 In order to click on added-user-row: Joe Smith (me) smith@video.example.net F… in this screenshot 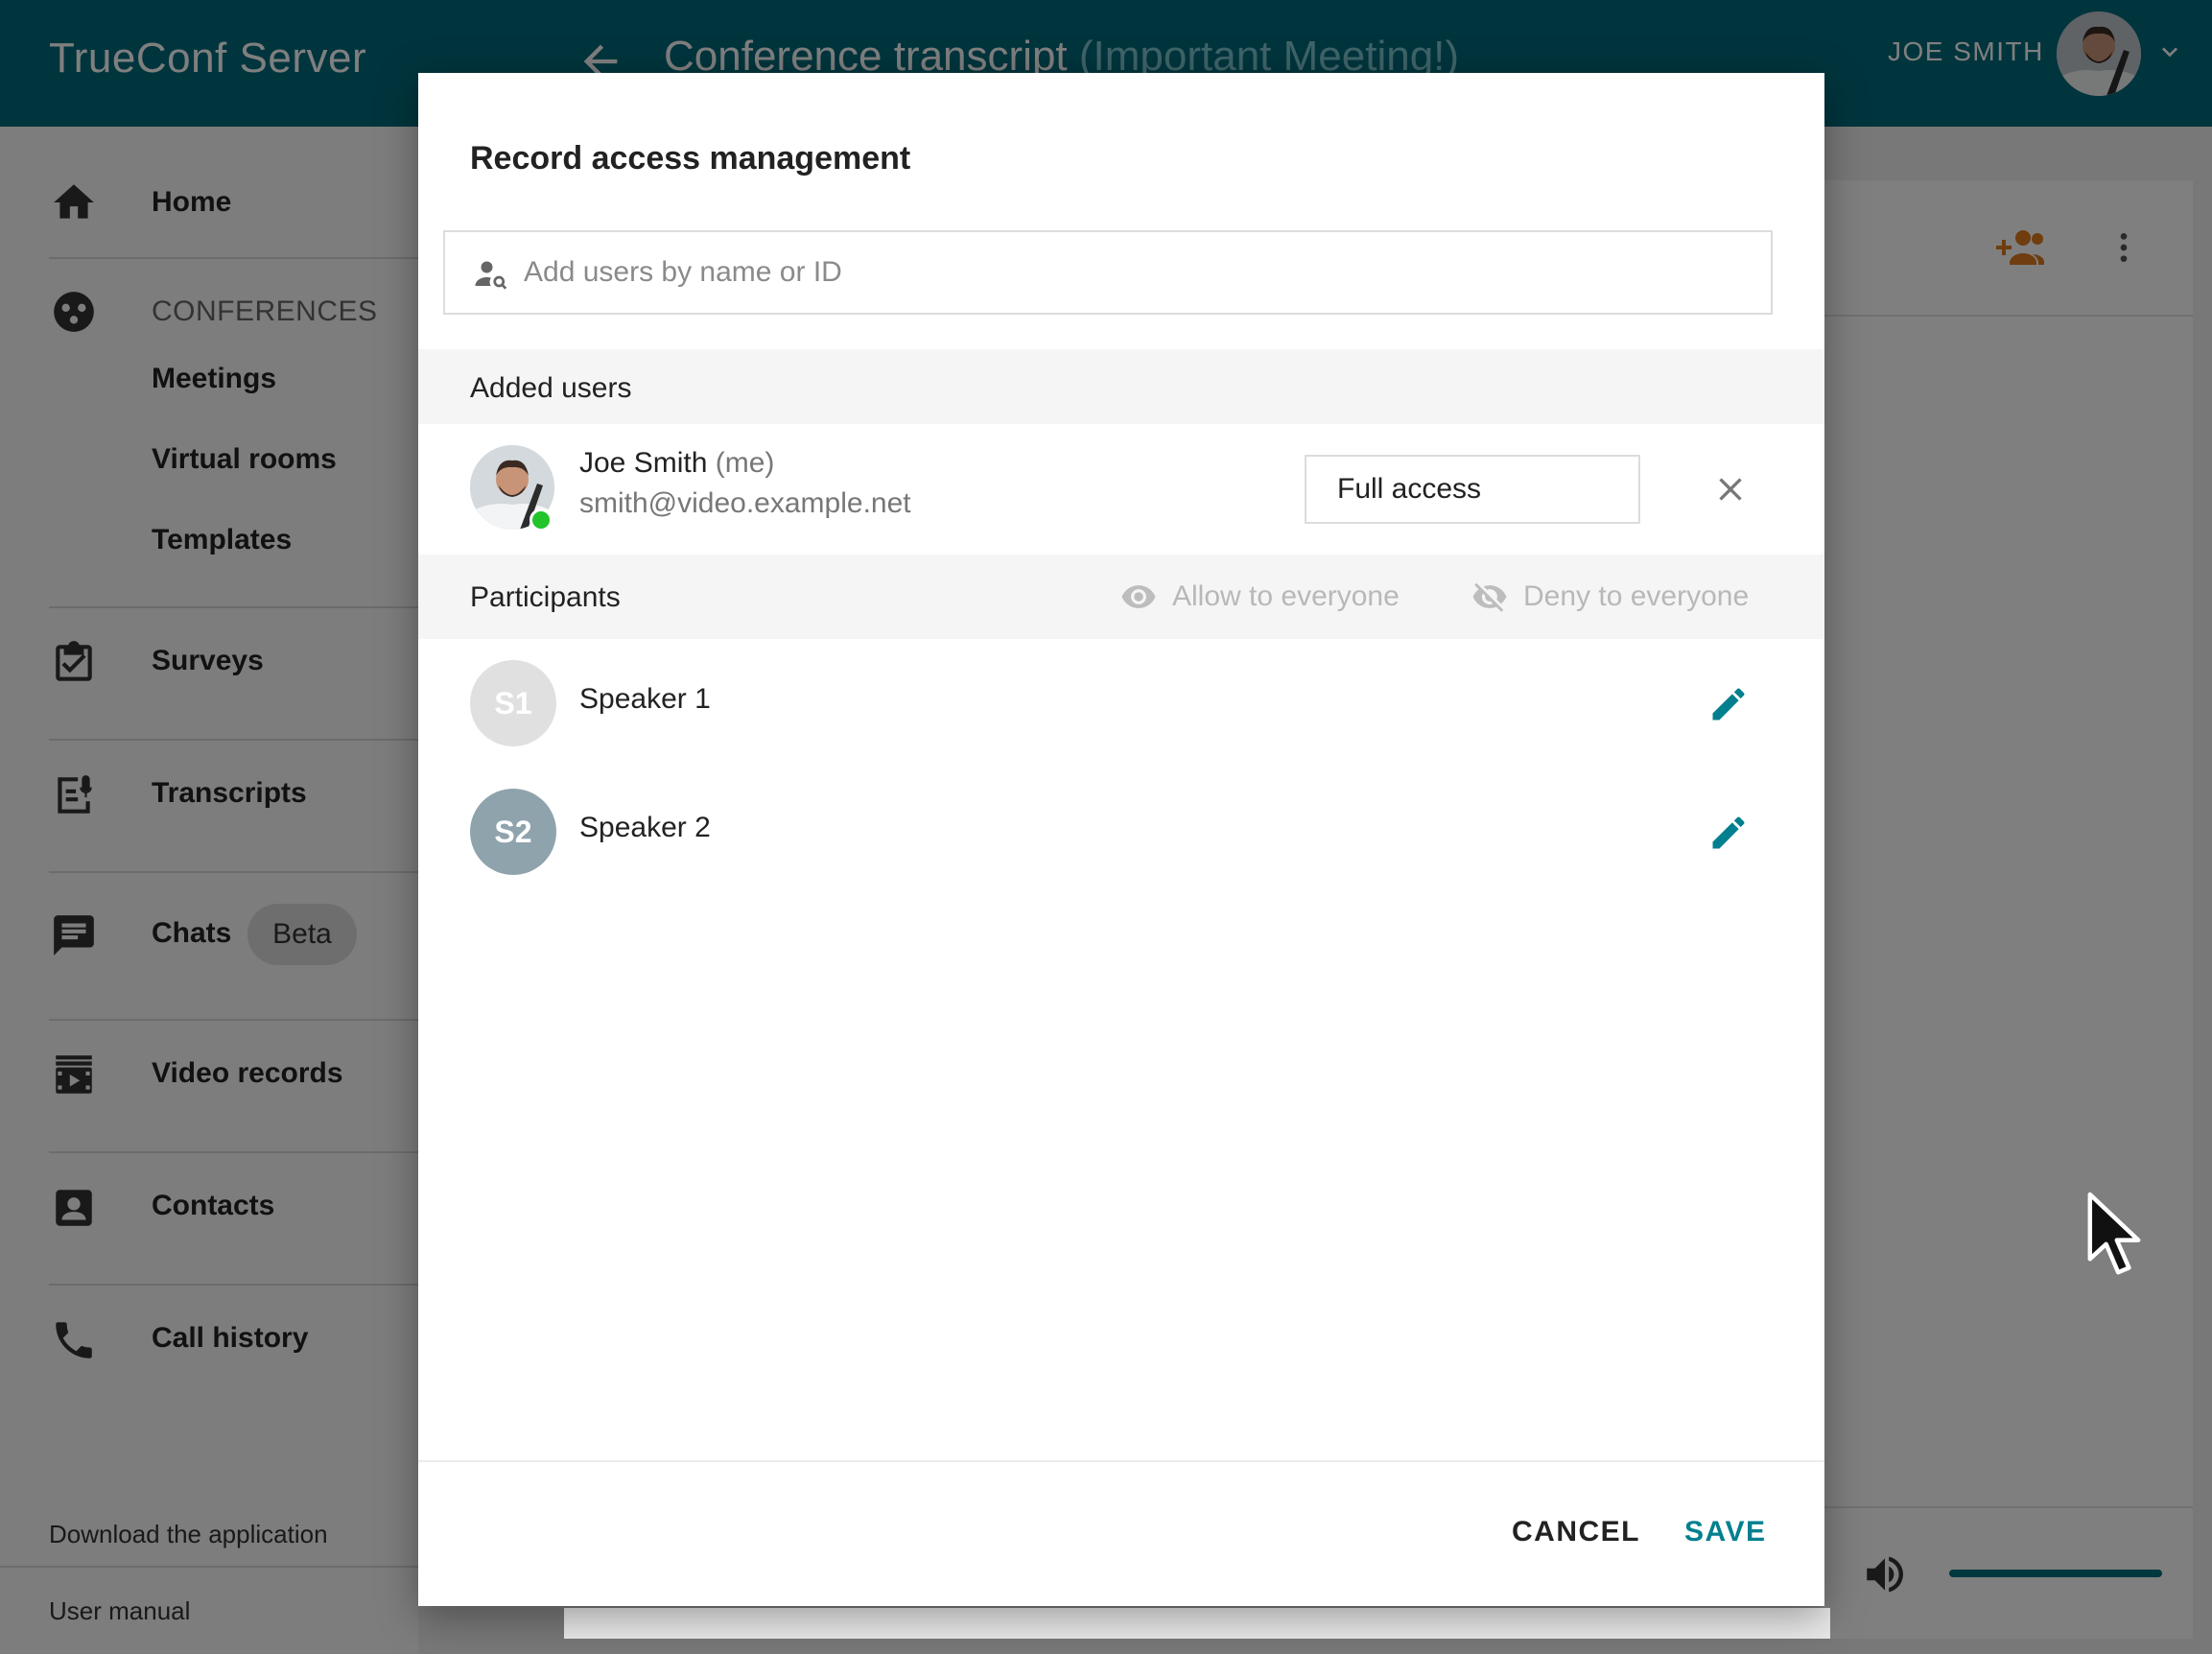, I will do `click(1121, 489)`.